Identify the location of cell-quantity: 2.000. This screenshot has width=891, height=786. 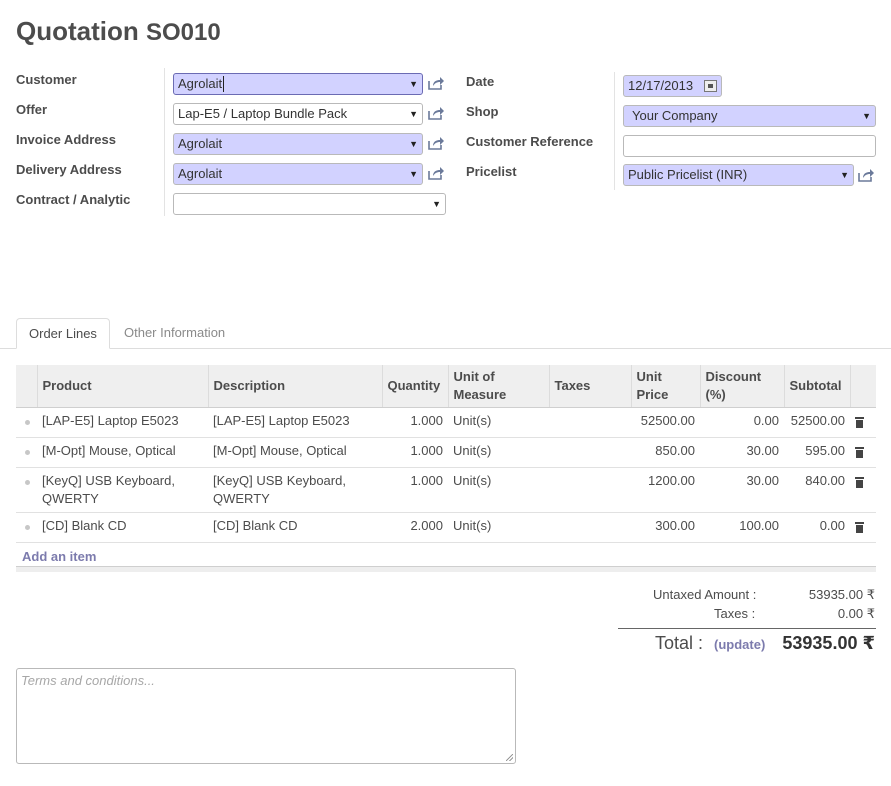
(415, 527).